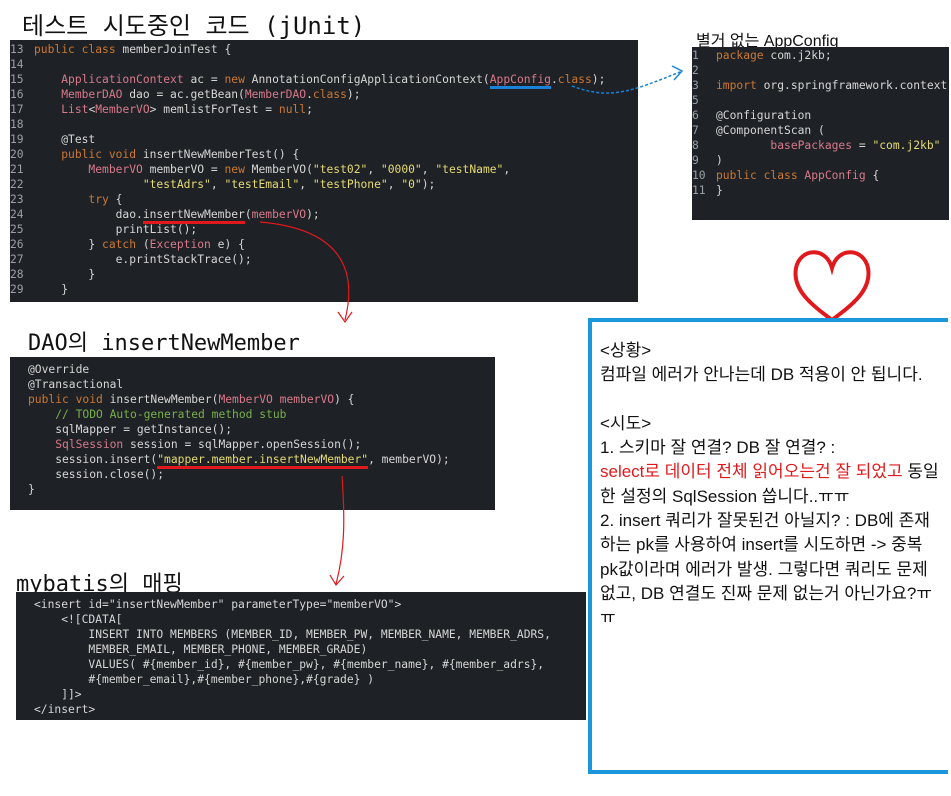 This screenshot has height=796, width=951. I want to click on code-line: ]]>, so click(58, 694).